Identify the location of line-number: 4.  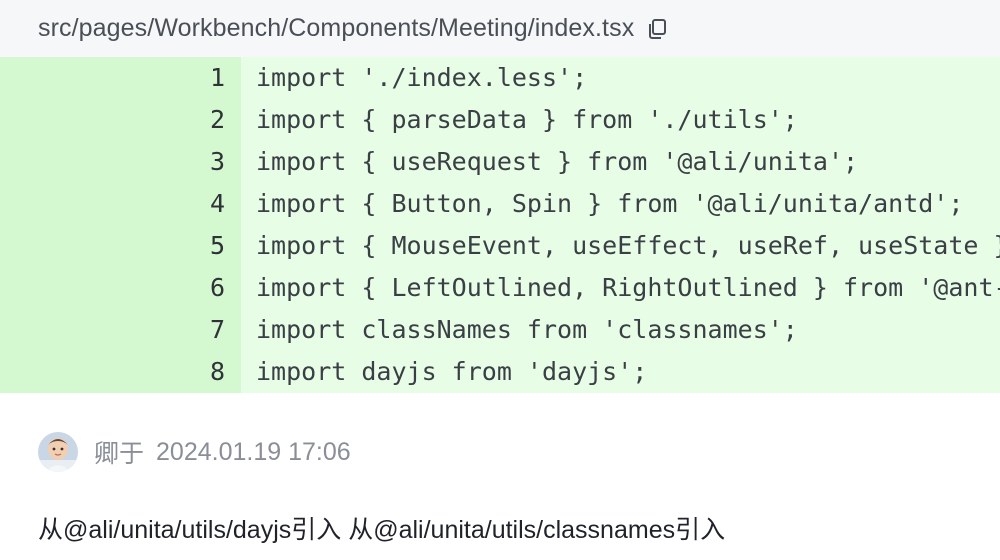
(120, 204).